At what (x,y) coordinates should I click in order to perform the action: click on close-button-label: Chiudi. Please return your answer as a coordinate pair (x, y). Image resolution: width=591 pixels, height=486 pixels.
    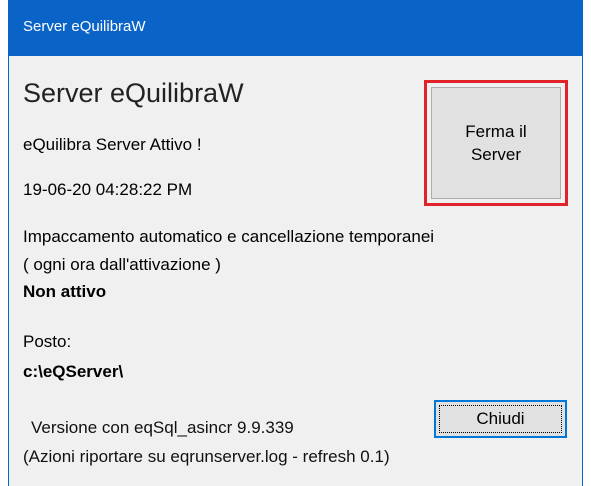
    Looking at the image, I should click on (500, 419).